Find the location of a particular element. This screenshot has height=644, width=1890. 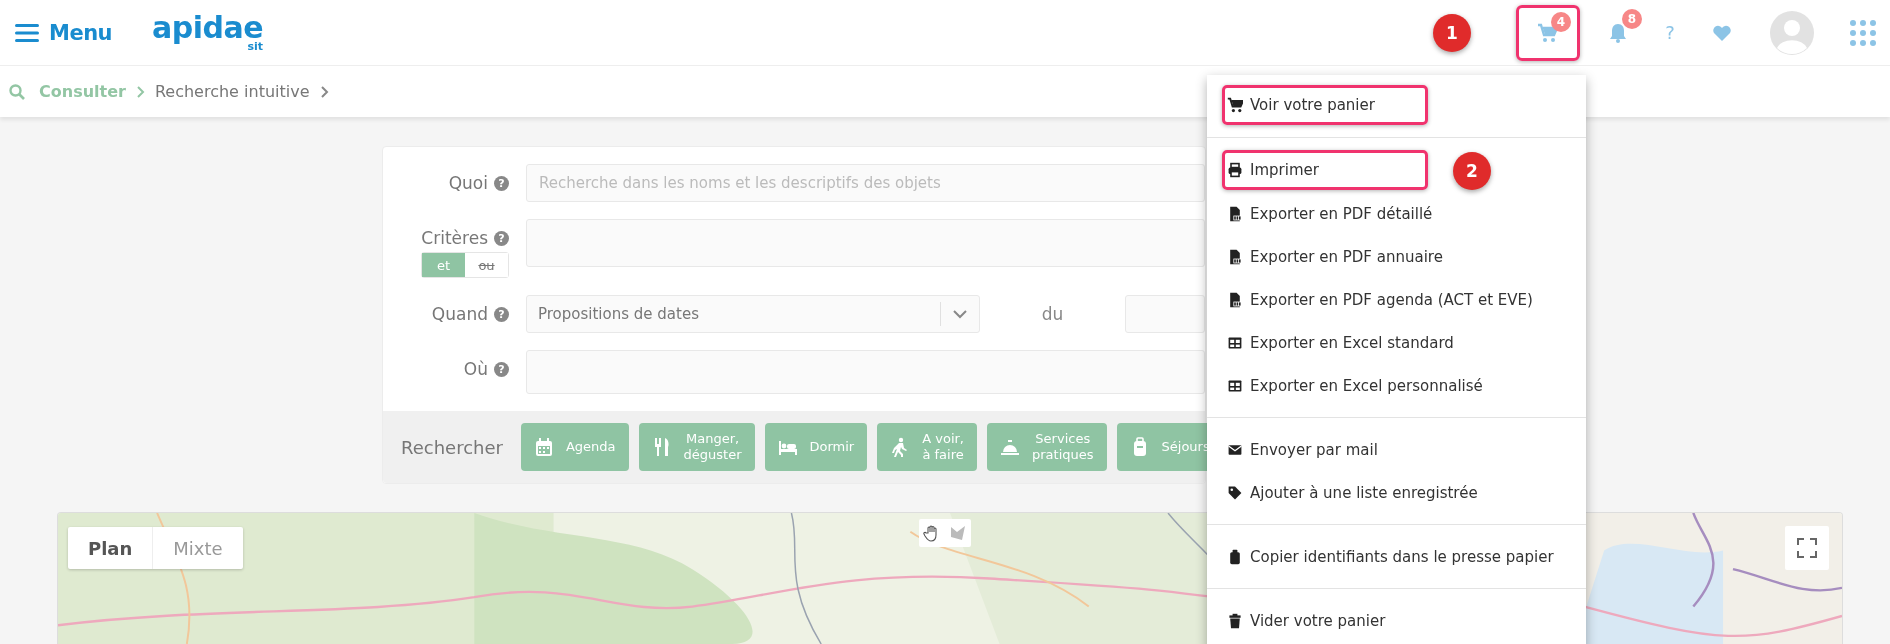

menu-icon is located at coordinates (27, 32).